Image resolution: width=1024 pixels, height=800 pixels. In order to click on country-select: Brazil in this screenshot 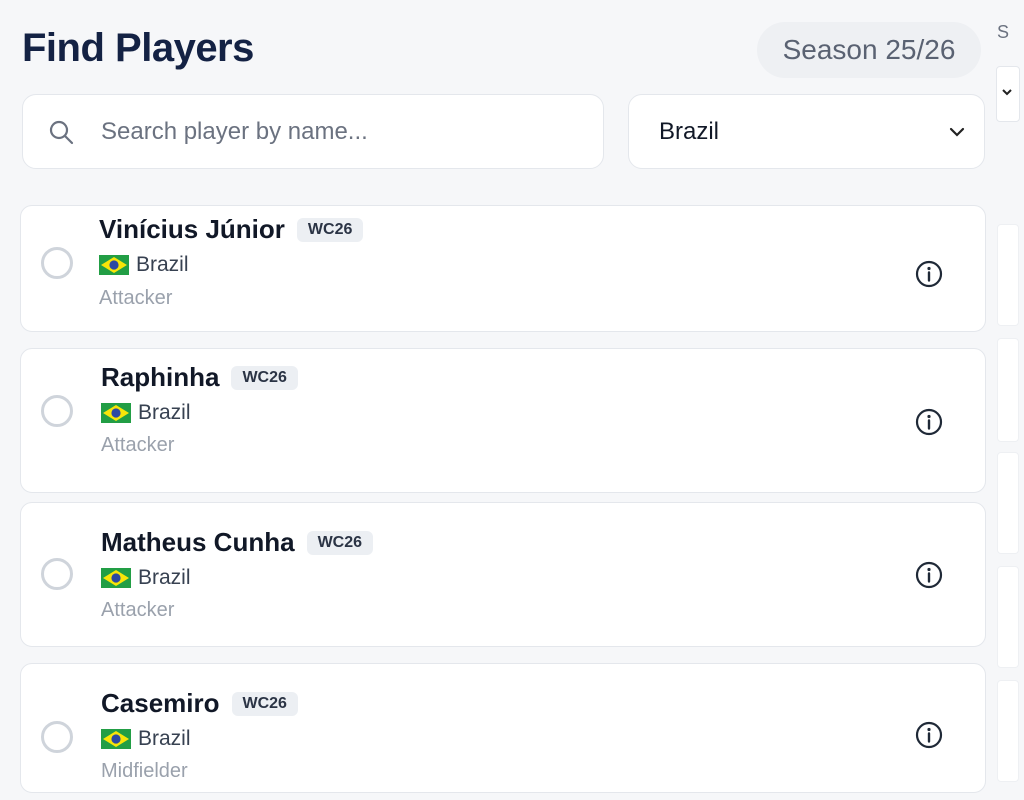, I will do `click(806, 131)`.